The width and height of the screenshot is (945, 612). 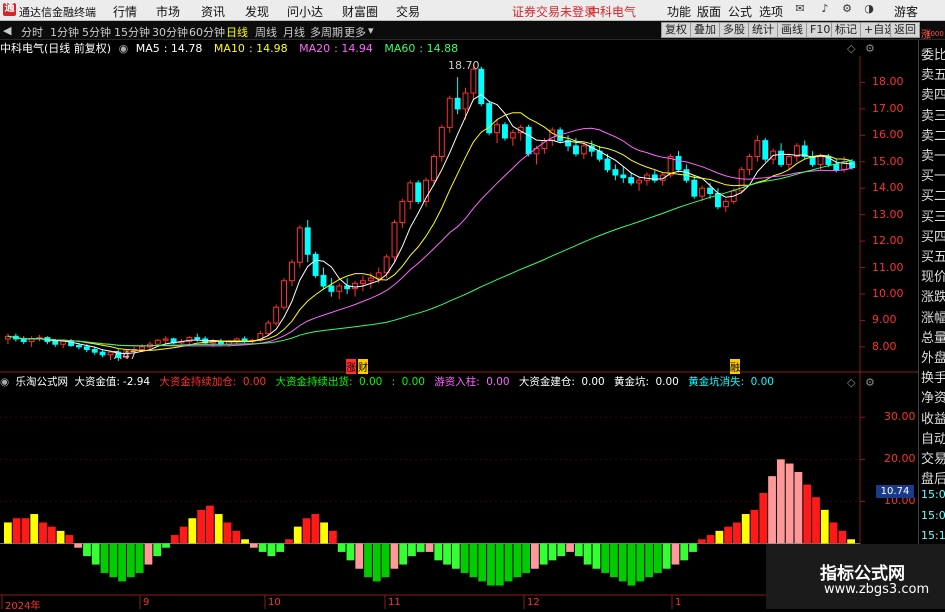 I want to click on side-panel-item: 现价, so click(x=933, y=275).